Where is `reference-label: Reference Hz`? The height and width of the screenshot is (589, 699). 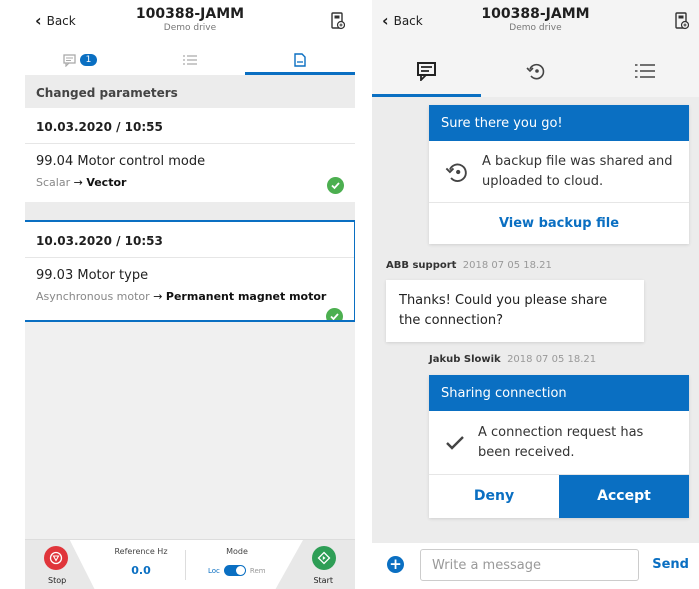 reference-label: Reference Hz is located at coordinates (141, 551).